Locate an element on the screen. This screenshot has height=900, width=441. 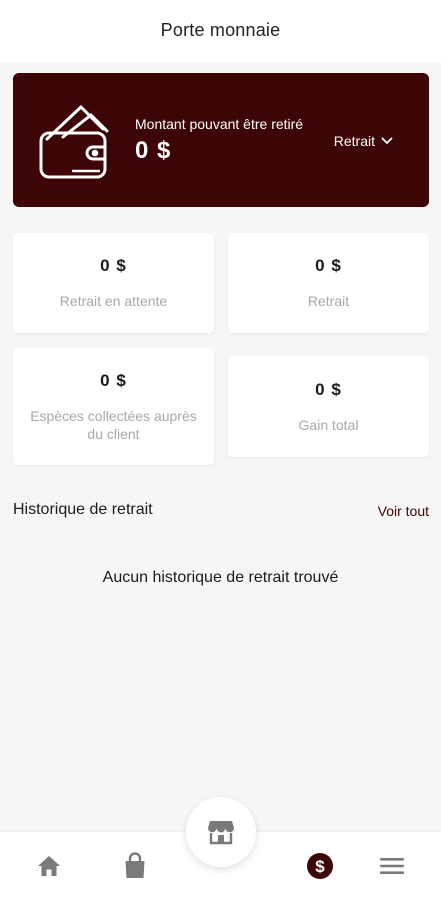
nav-menu is located at coordinates (392, 866).